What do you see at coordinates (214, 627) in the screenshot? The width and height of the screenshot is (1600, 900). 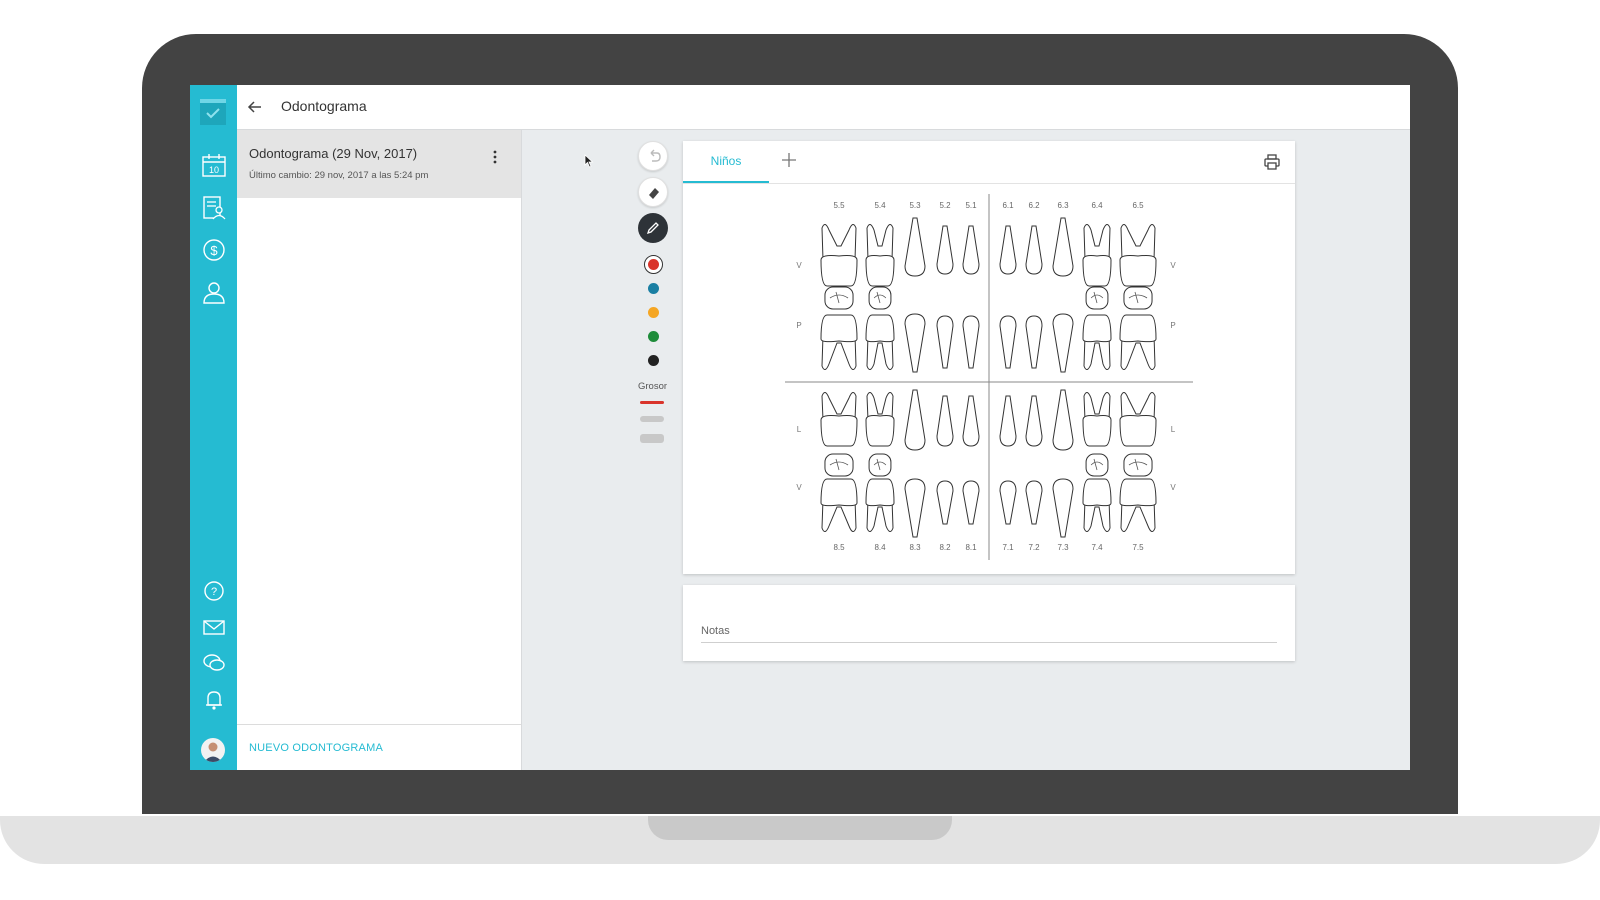 I see `mail-icon` at bounding box center [214, 627].